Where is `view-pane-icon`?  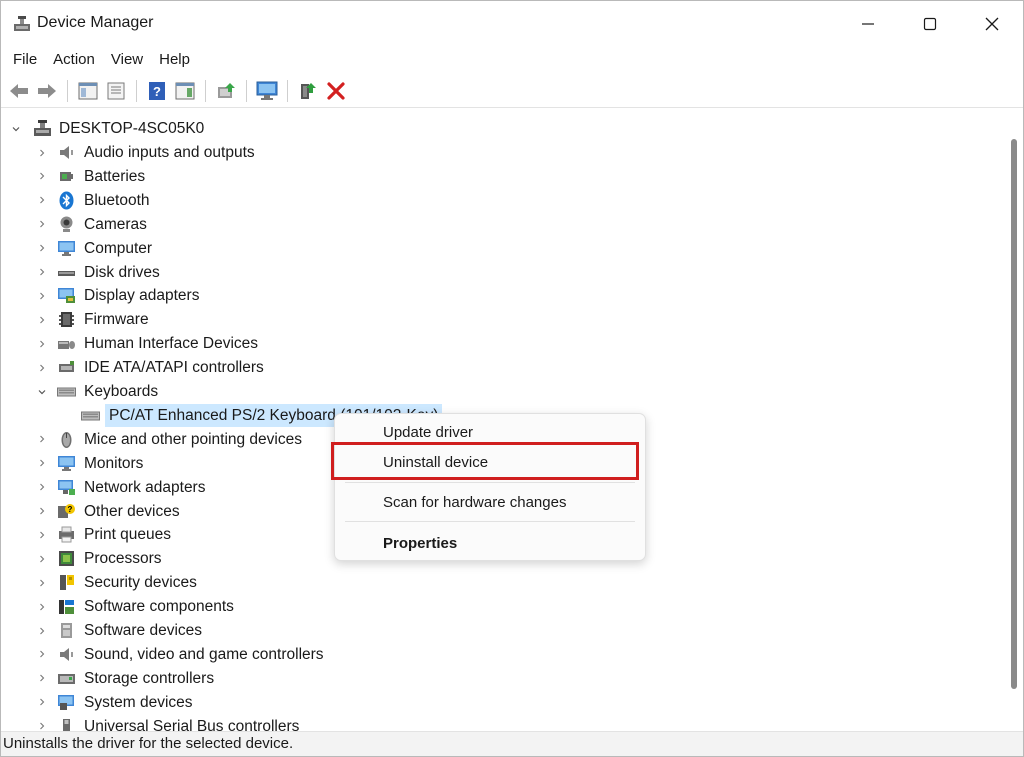 view-pane-icon is located at coordinates (185, 91).